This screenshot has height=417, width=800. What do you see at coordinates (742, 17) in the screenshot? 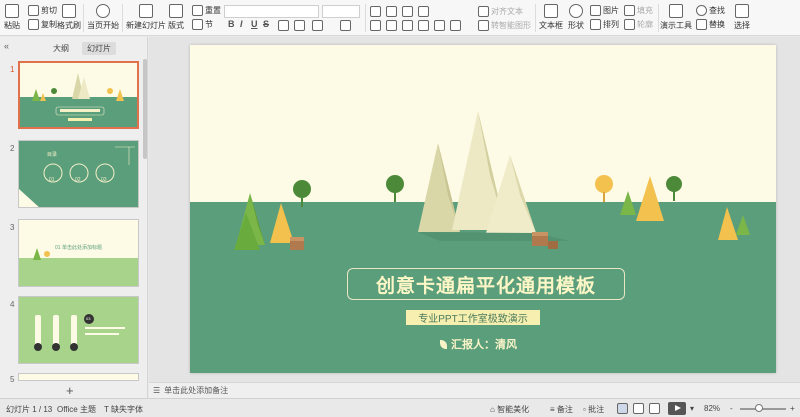
I see `select-button: 选择` at bounding box center [742, 17].